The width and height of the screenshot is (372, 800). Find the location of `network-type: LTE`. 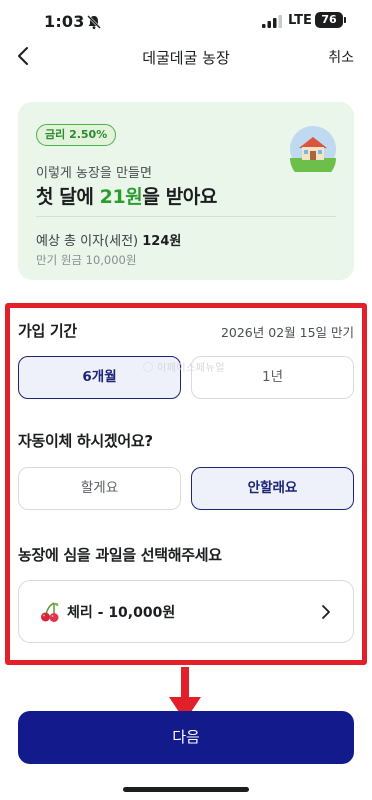

network-type: LTE is located at coordinates (300, 20).